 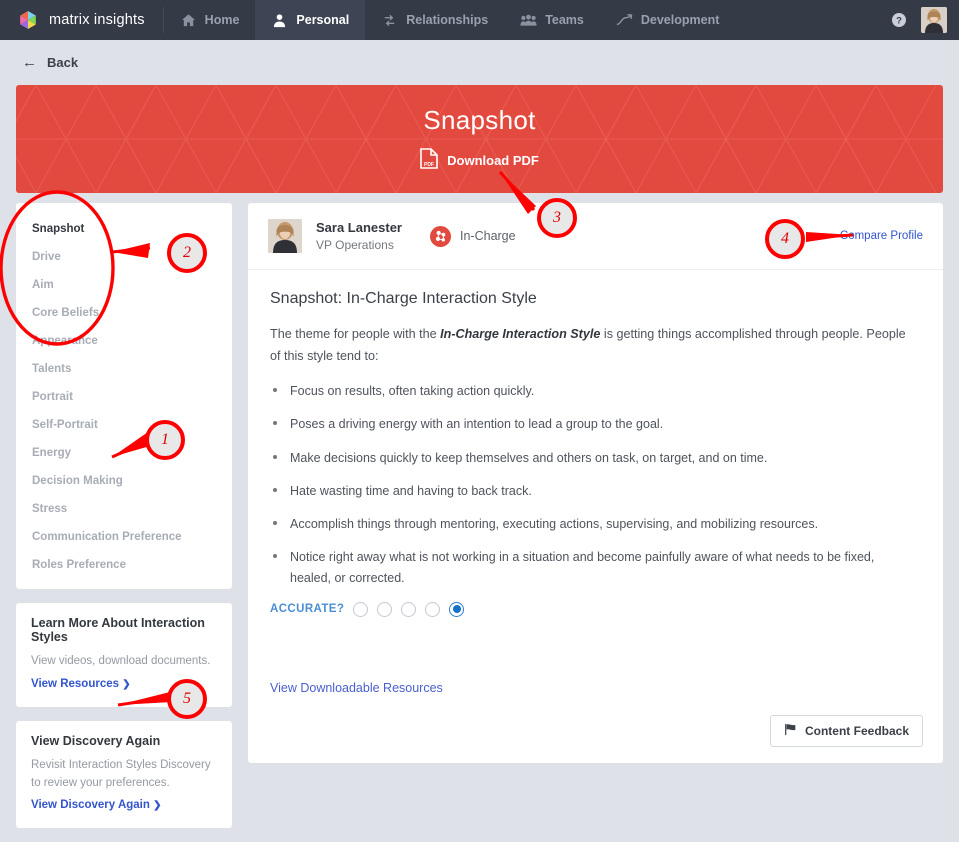 I want to click on interaction-style-icon, so click(x=440, y=236).